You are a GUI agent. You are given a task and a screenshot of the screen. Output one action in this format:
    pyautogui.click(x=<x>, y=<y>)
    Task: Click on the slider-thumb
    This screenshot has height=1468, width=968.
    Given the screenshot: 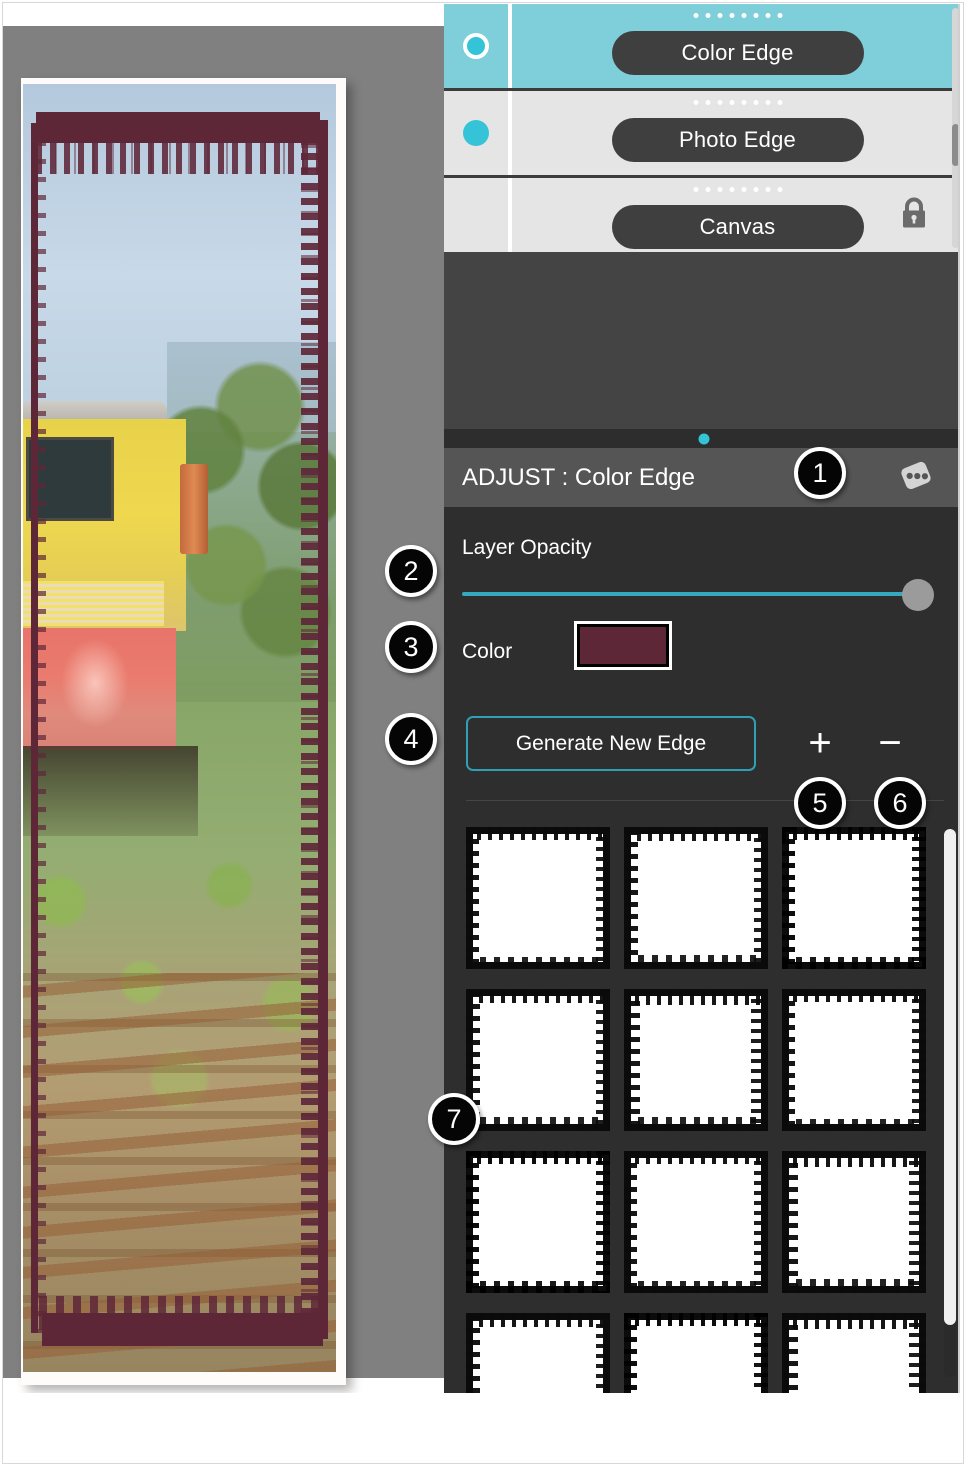 What is the action you would take?
    pyautogui.click(x=918, y=595)
    